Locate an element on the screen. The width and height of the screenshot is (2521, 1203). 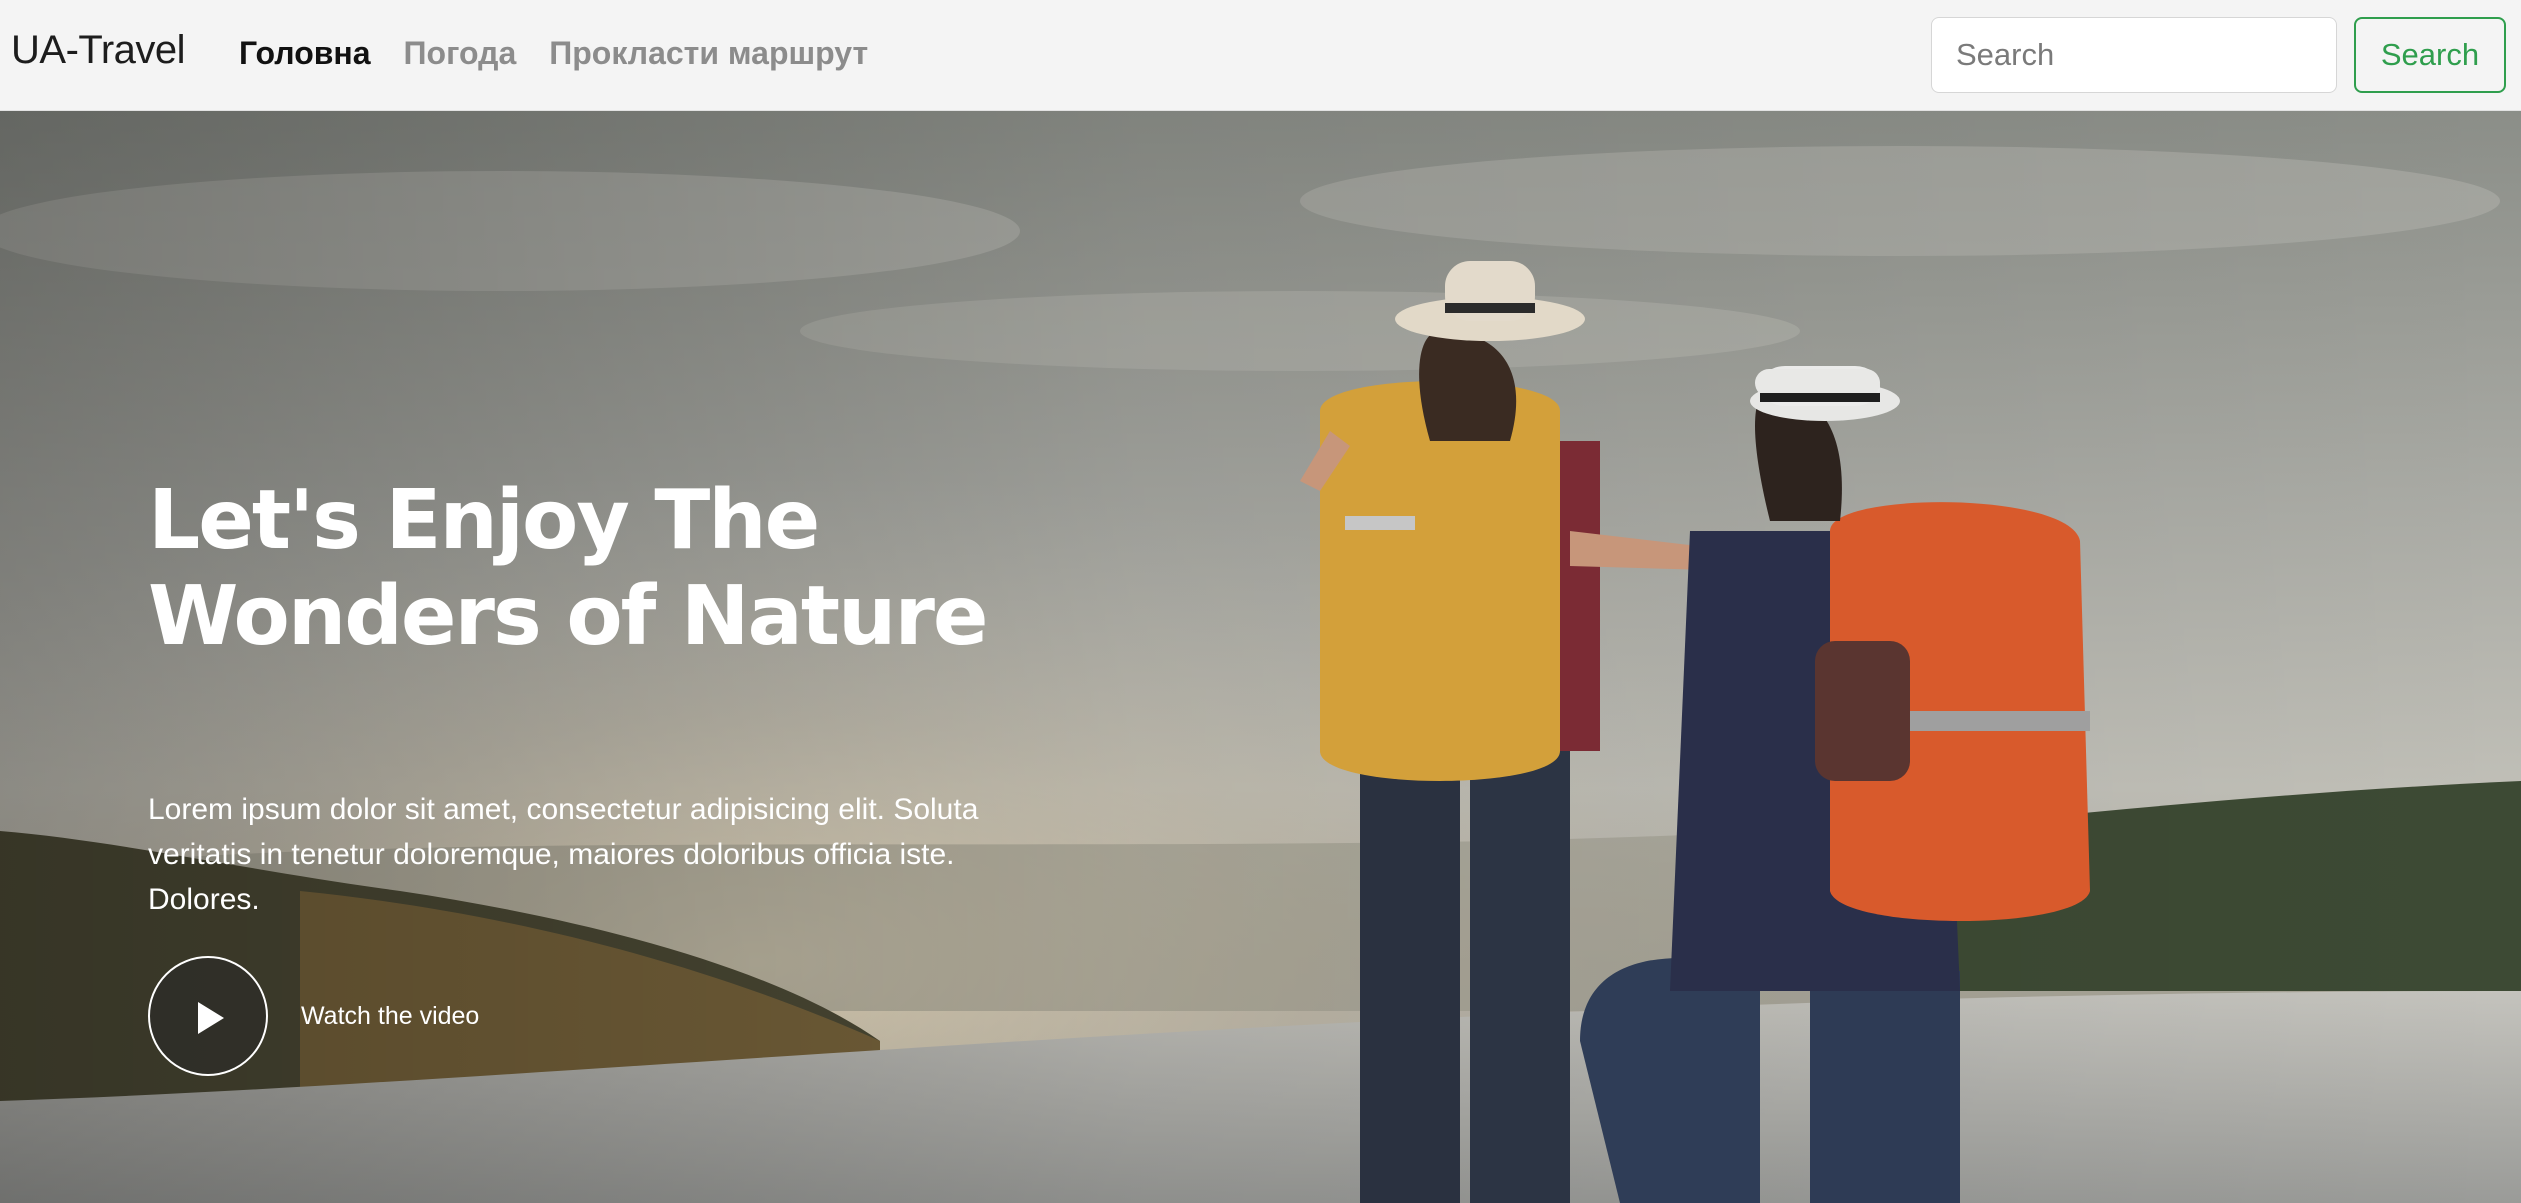
hero-title: Let's Enjoy The Wonders of Nature is located at coordinates (568, 568).